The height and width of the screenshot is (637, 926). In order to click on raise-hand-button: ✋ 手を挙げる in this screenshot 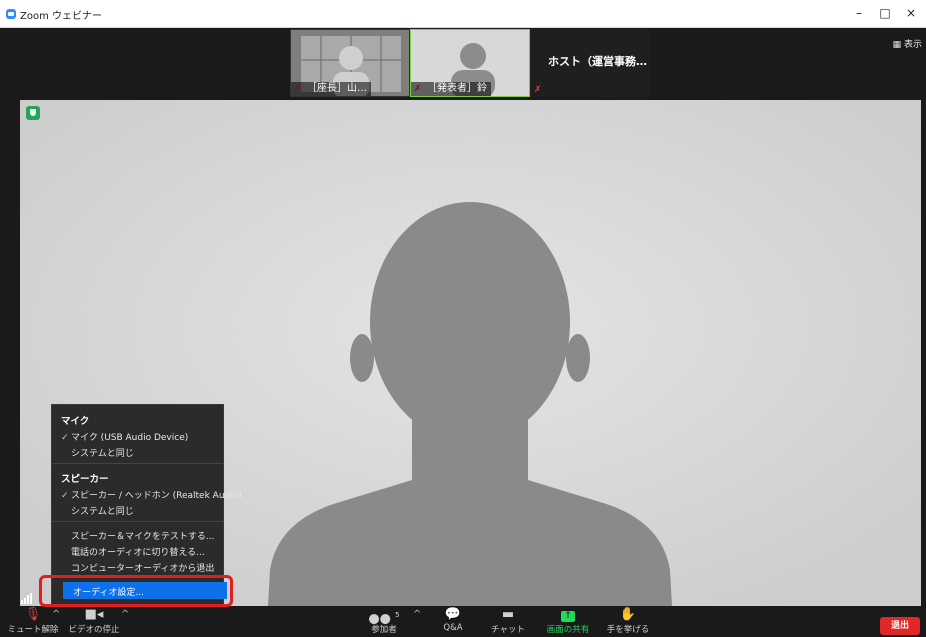, I will do `click(628, 622)`.